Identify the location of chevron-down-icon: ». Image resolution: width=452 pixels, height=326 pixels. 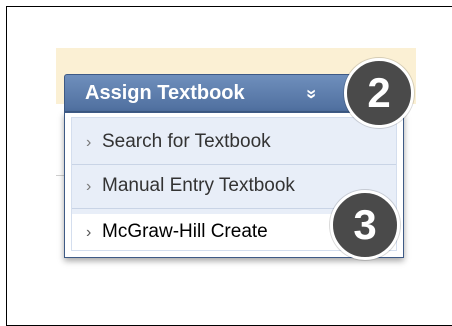
(312, 94).